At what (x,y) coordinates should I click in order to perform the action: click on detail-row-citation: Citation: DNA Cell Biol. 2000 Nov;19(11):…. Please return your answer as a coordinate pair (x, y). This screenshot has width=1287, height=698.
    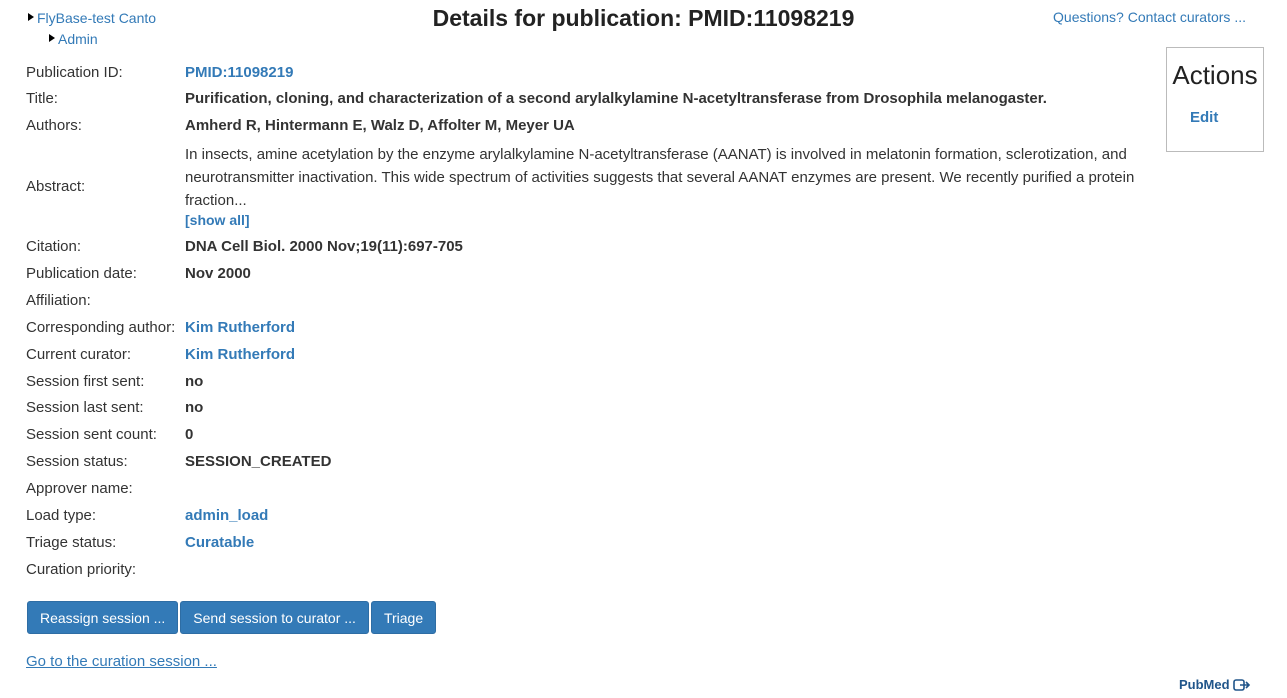
    Looking at the image, I should click on (591, 246).